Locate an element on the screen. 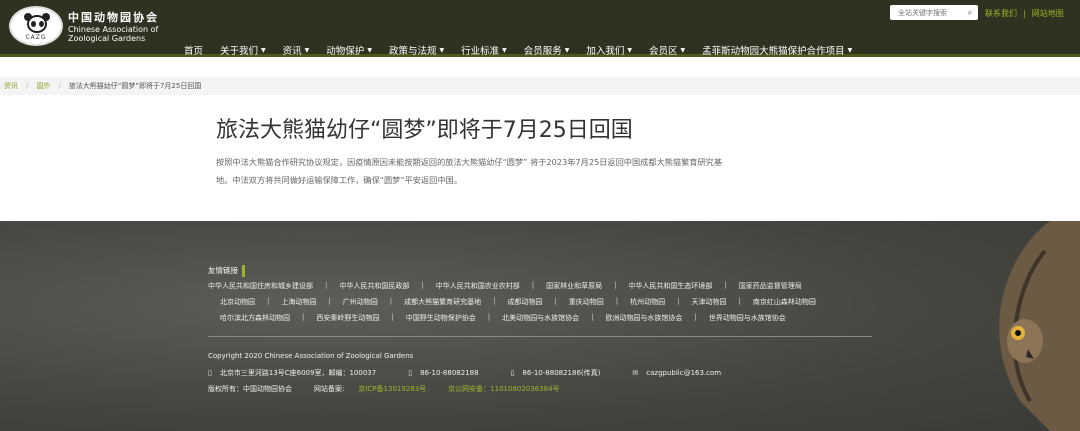 The image size is (1080, 431). org-name-en-line1: Chinese Association of is located at coordinates (113, 29).